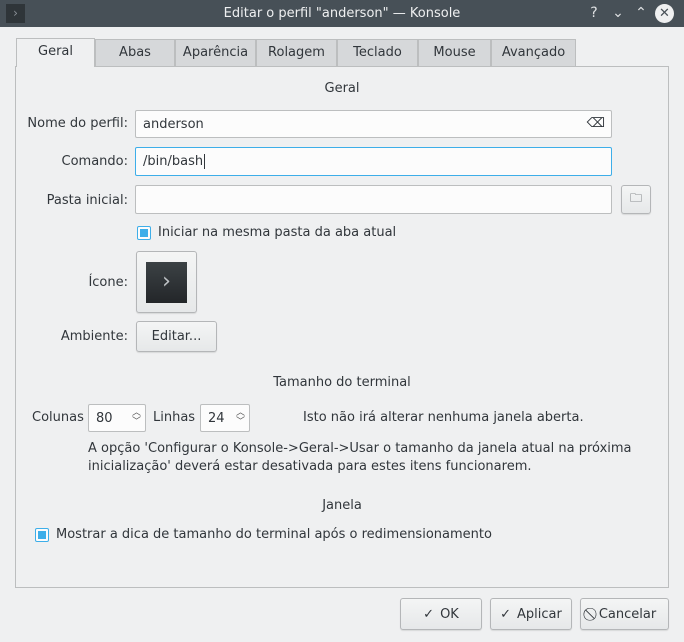  I want to click on konsole-app-icon: ›, so click(15, 13).